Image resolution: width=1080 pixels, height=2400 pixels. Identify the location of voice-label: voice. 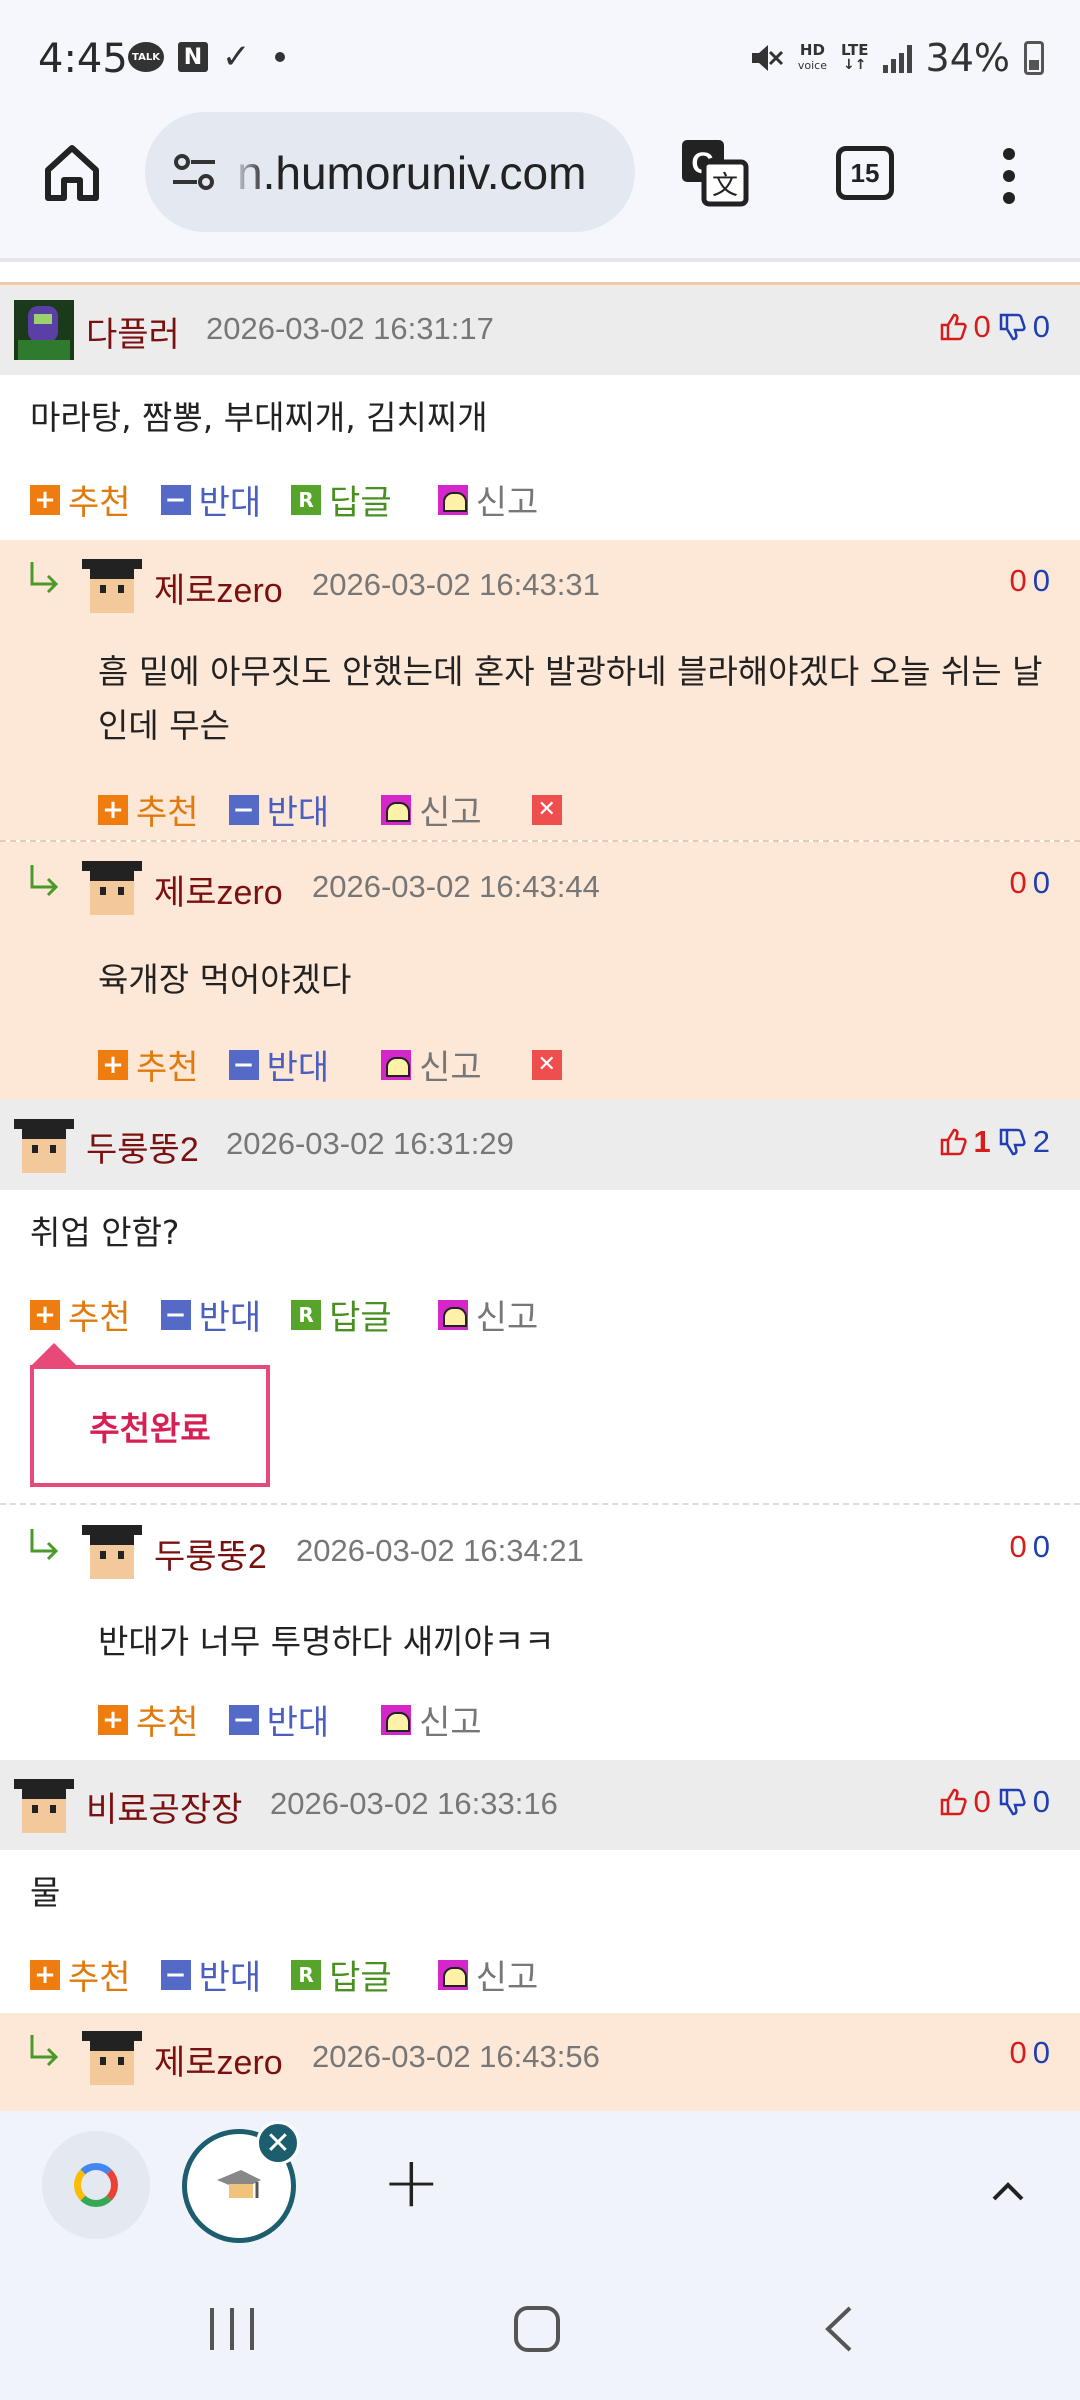
(812, 65).